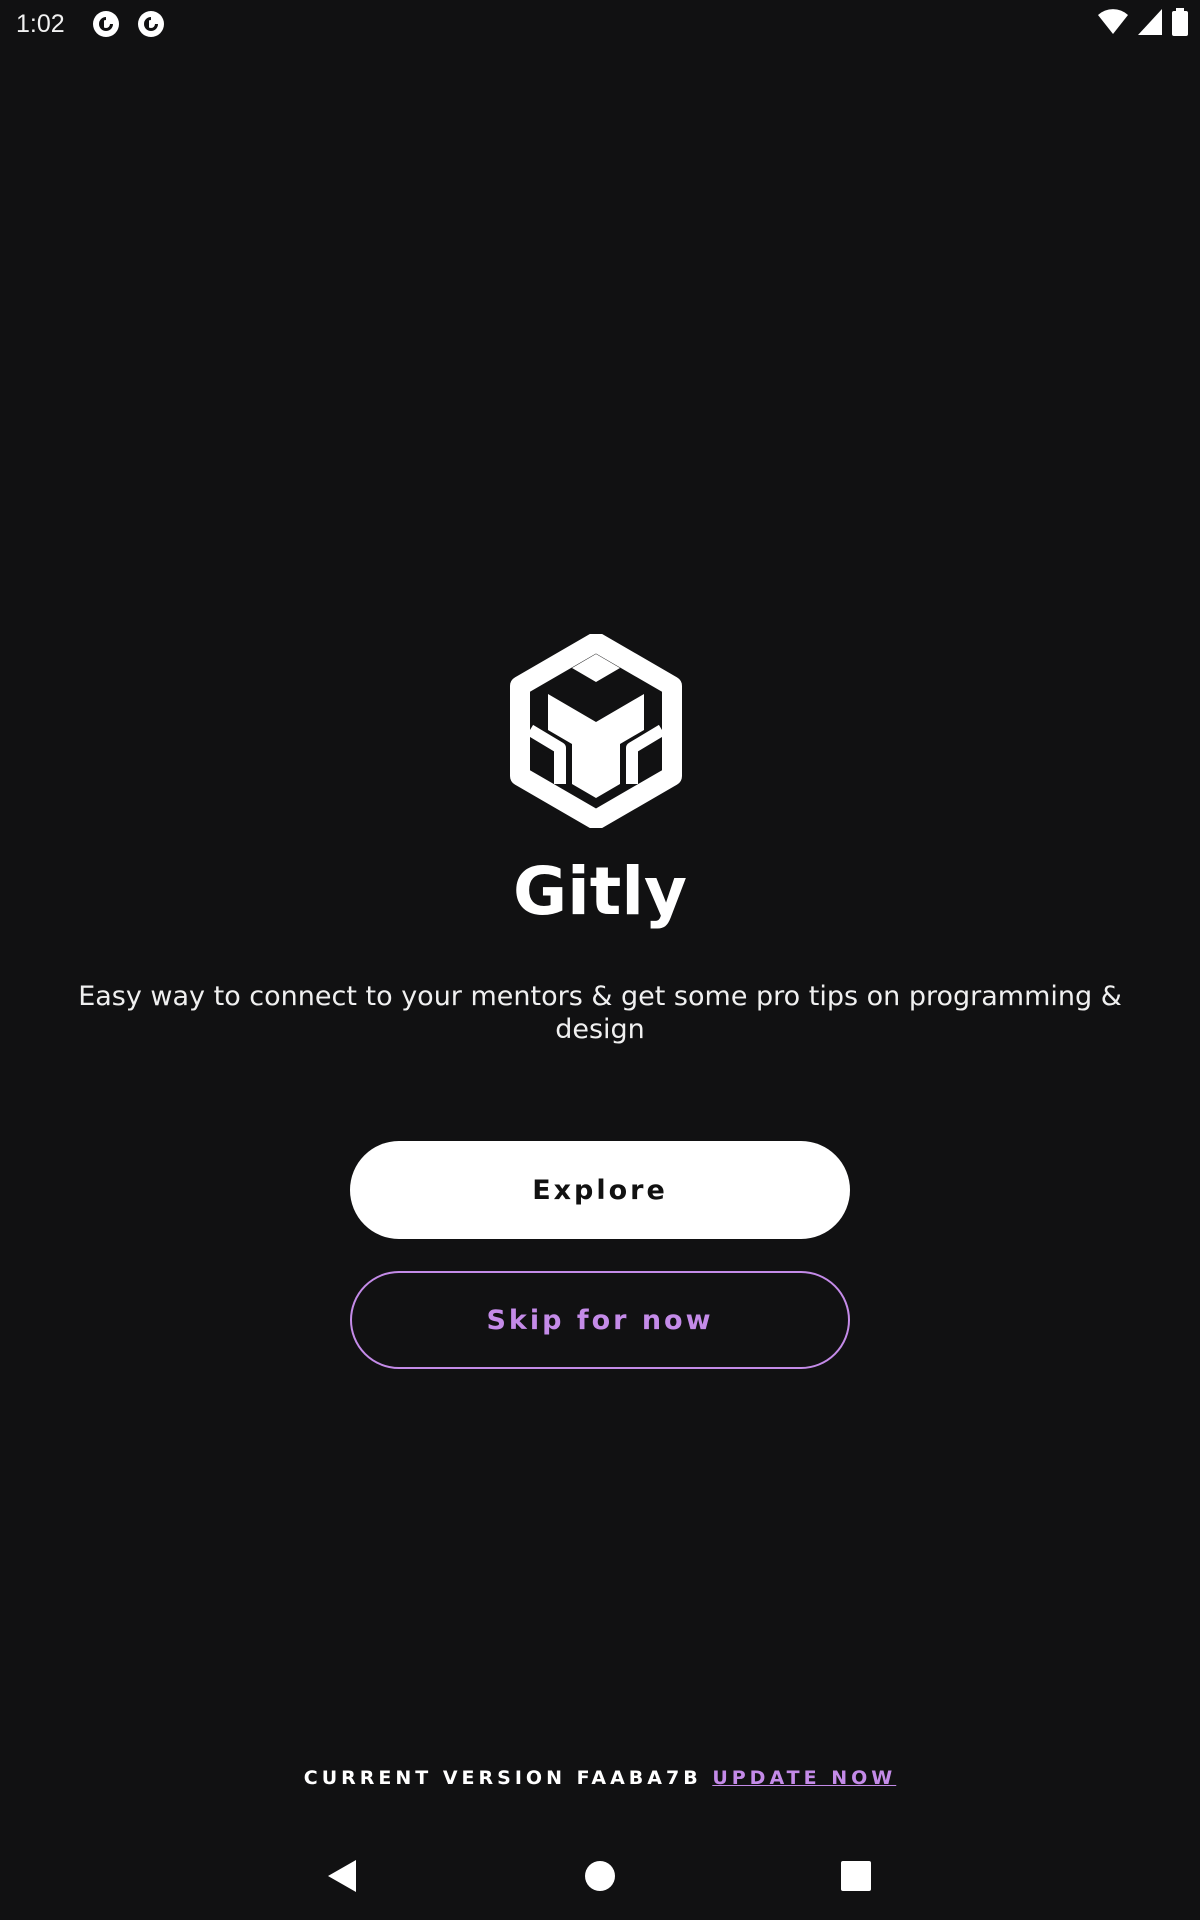 The image size is (1200, 1920). I want to click on status-bar: 1:02, so click(600, 24).